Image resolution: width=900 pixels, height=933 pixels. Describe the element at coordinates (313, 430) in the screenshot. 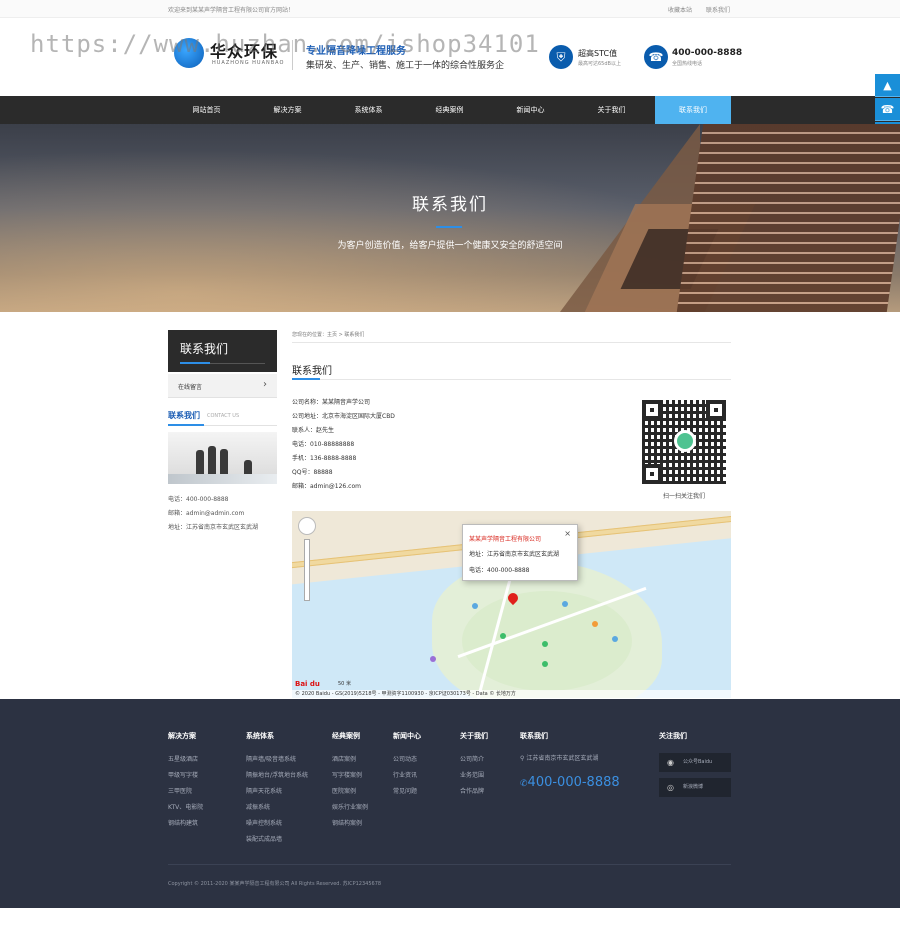

I see `contact-person: 联系人：赵先生` at that location.